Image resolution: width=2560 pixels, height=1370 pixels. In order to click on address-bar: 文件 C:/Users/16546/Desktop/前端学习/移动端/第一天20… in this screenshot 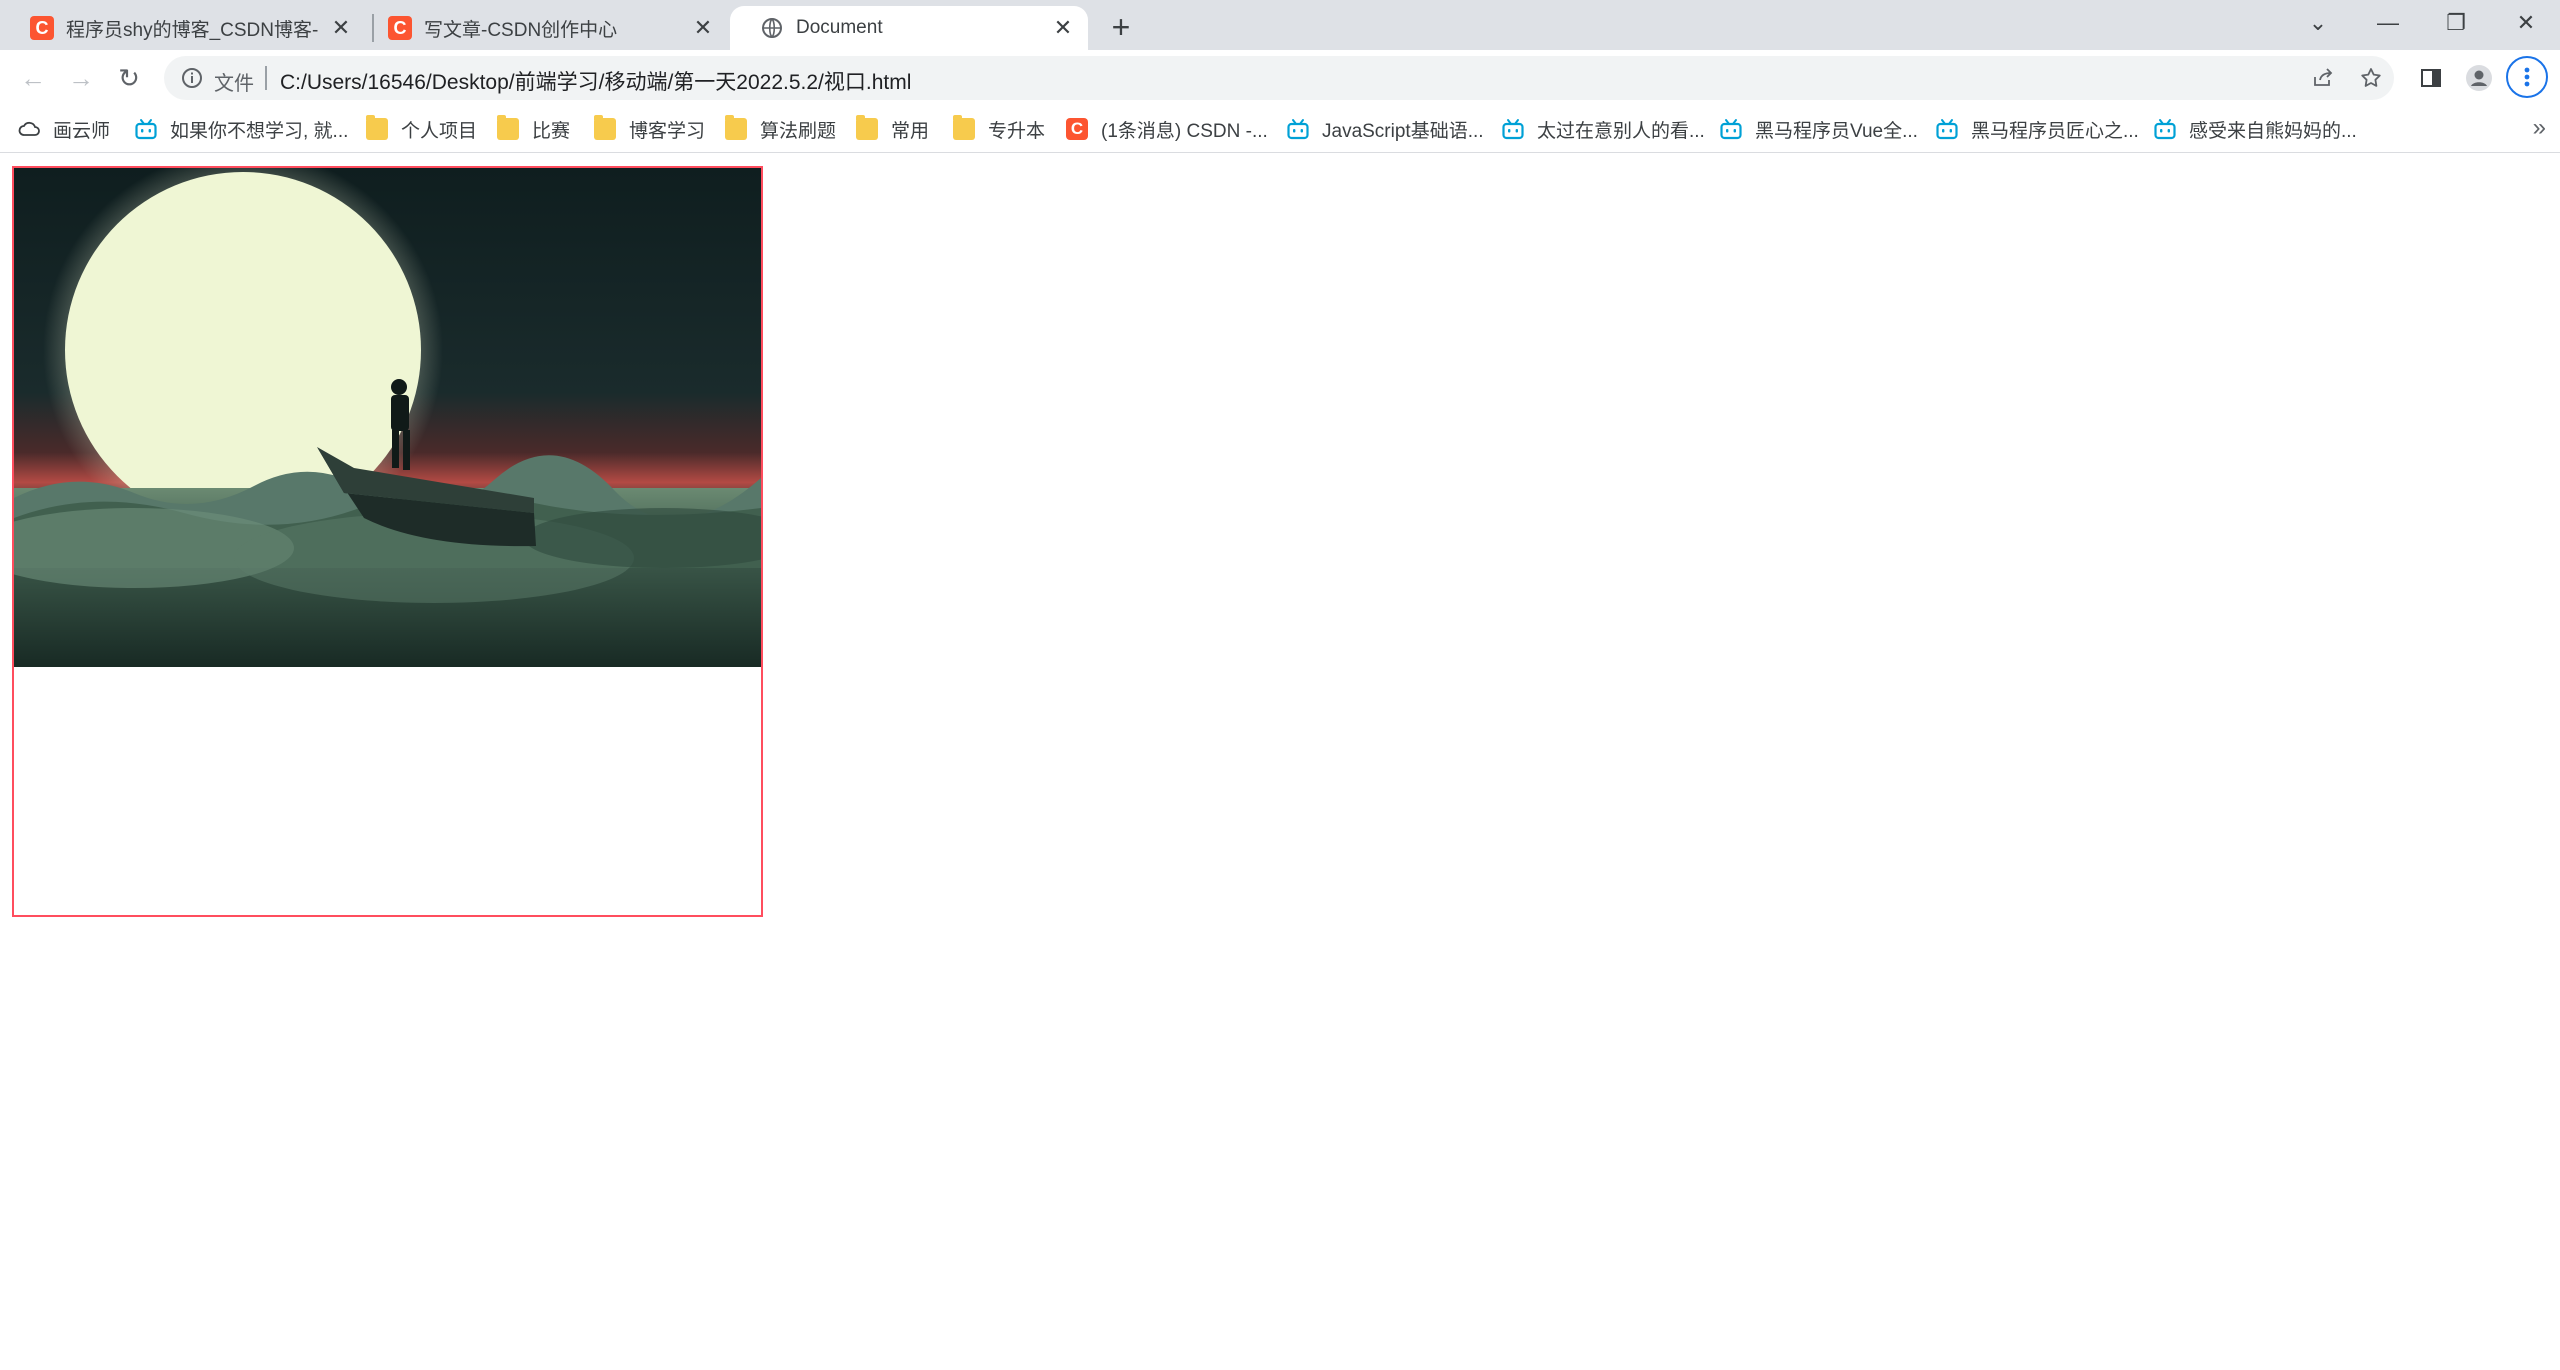, I will do `click(1279, 78)`.